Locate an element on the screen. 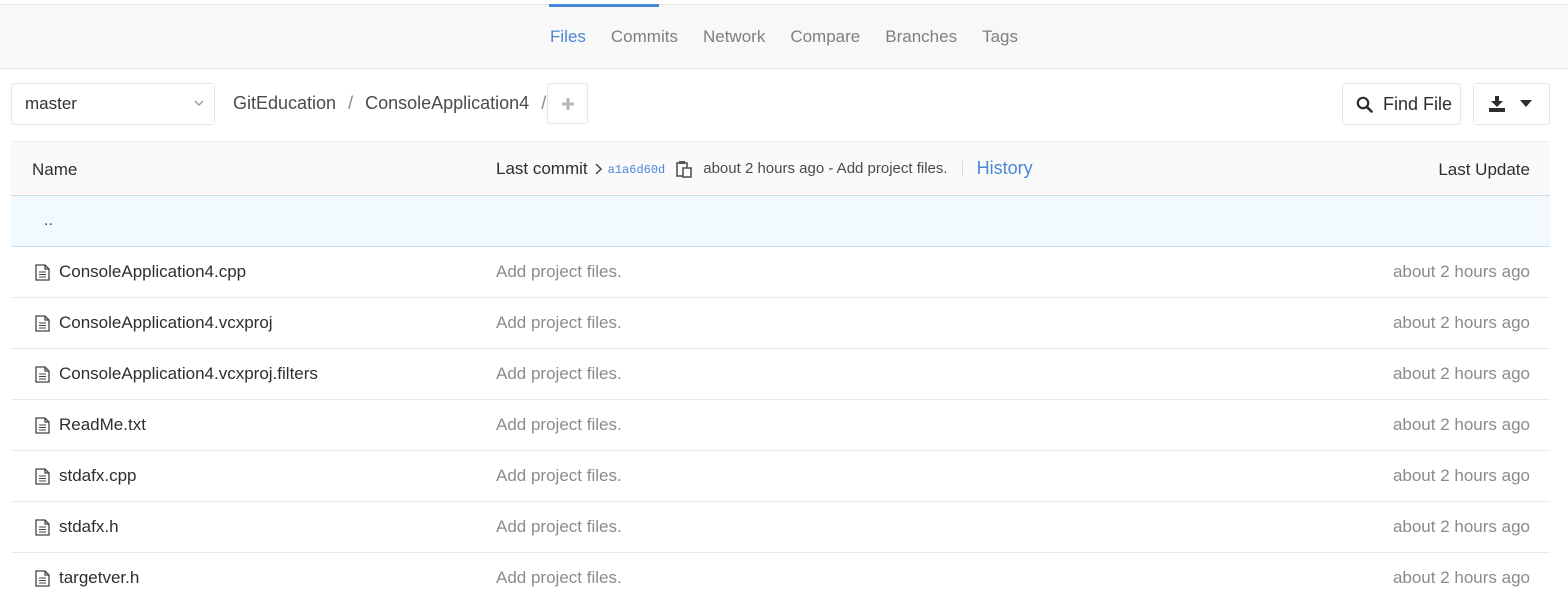 The image size is (1568, 602). copy-sha-button is located at coordinates (684, 169).